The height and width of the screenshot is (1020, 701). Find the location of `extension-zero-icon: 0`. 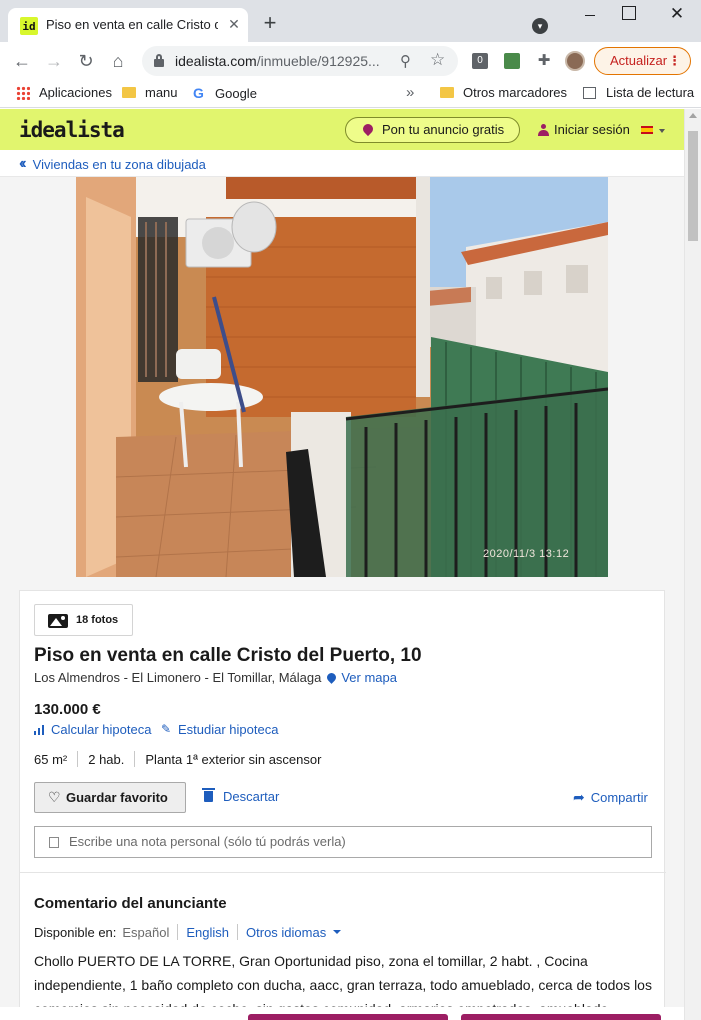

extension-zero-icon: 0 is located at coordinates (480, 61).